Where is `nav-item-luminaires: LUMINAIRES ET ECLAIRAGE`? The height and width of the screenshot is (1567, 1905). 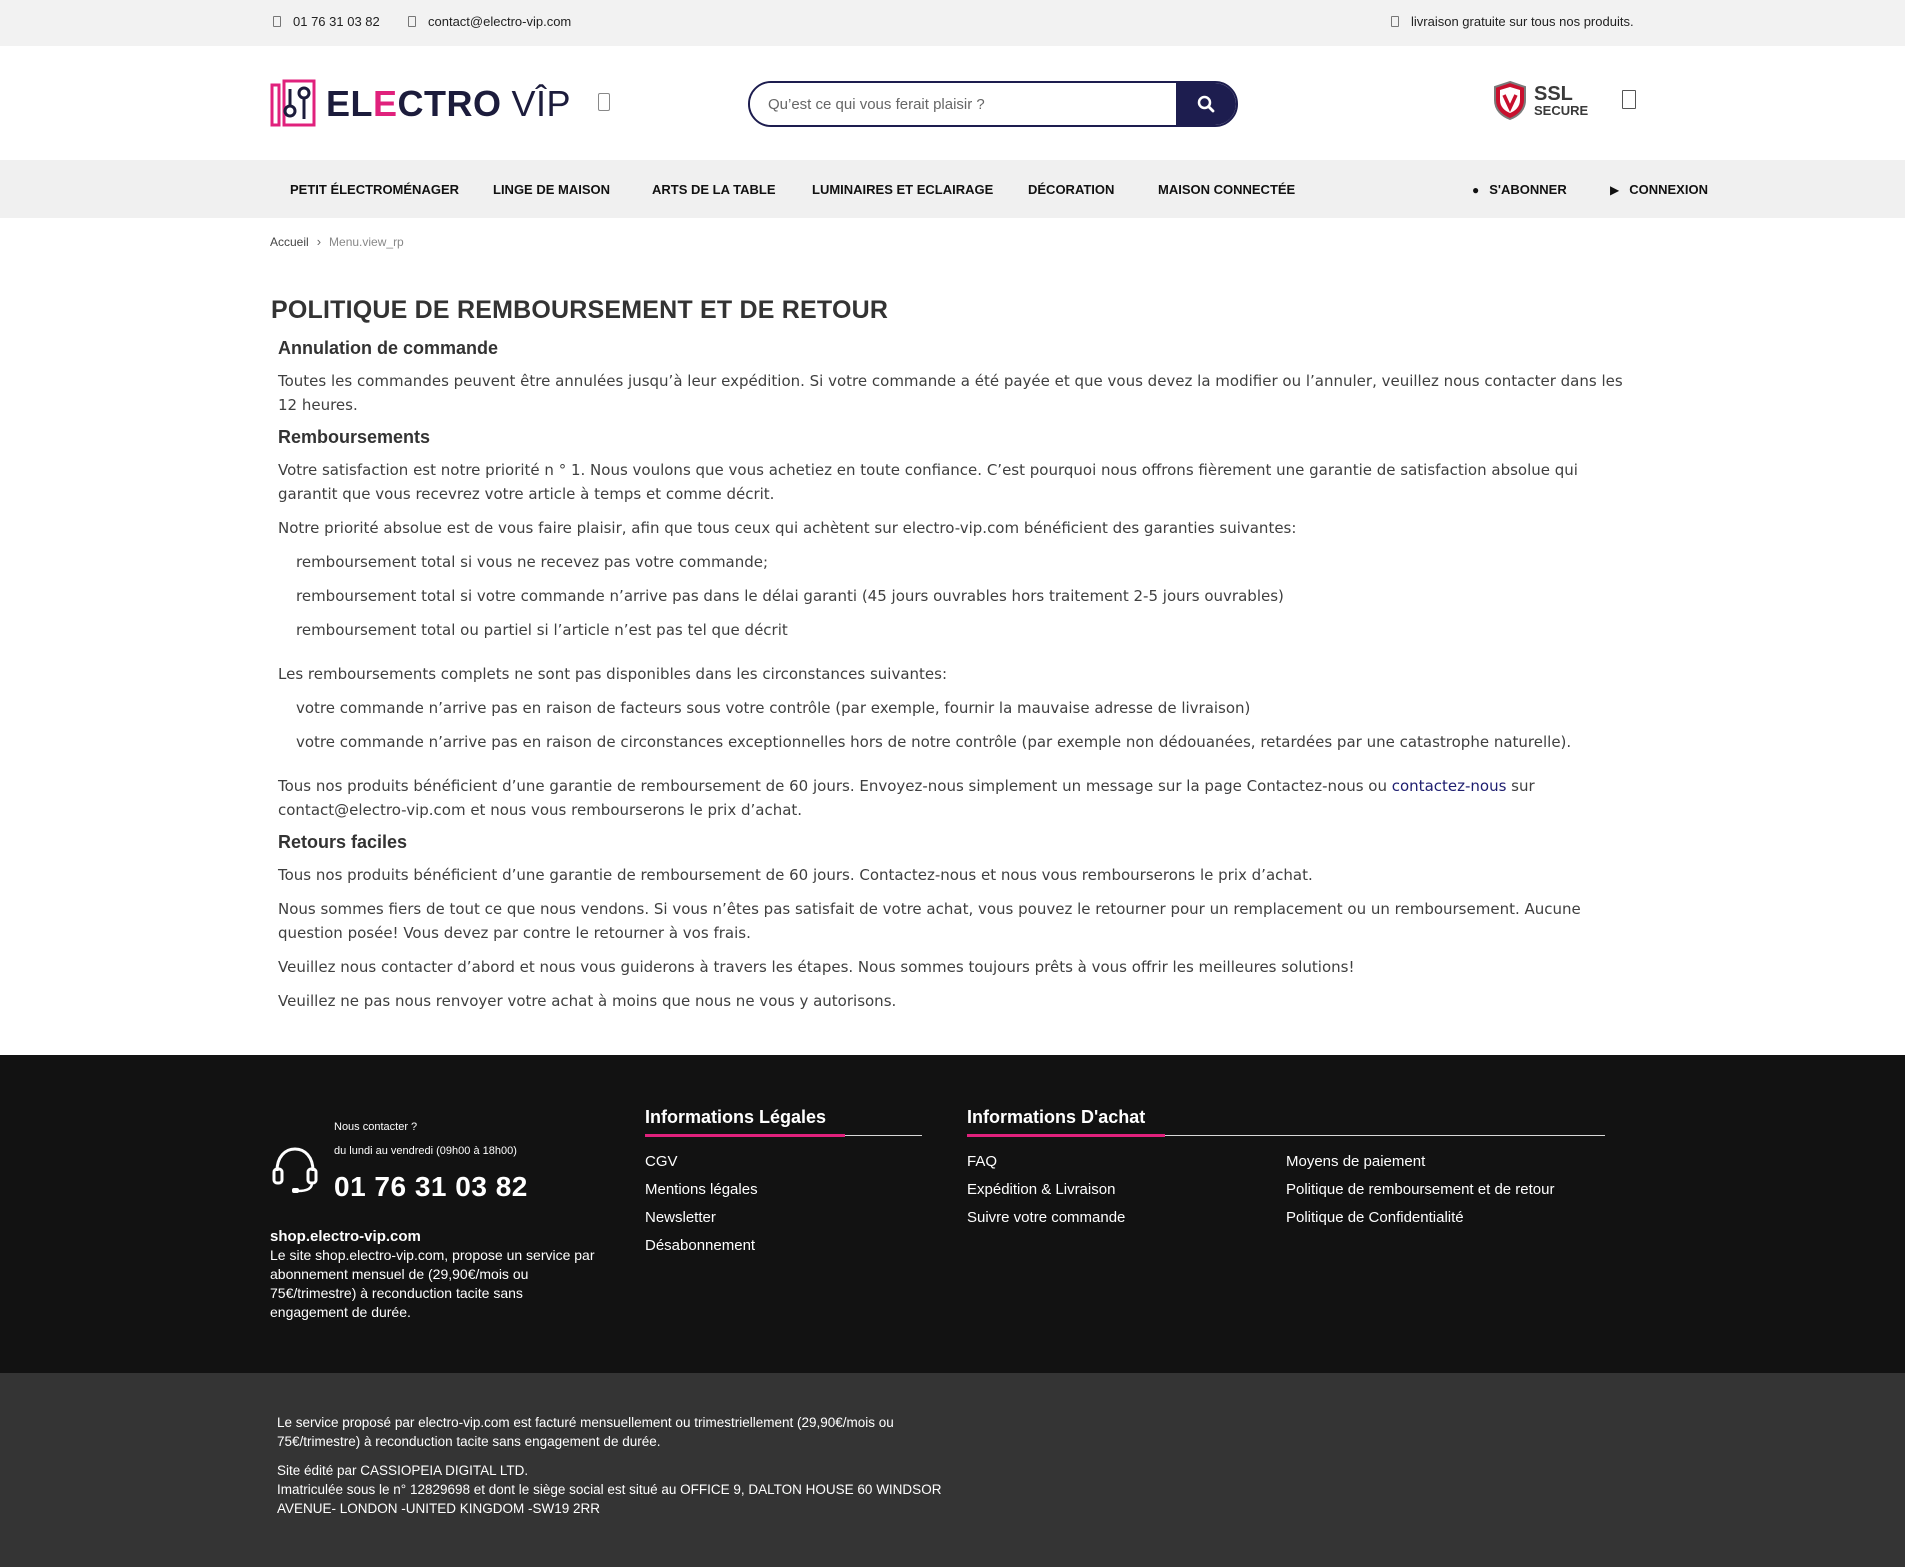
nav-item-luminaires: LUMINAIRES ET ECLAIRAGE is located at coordinates (902, 189).